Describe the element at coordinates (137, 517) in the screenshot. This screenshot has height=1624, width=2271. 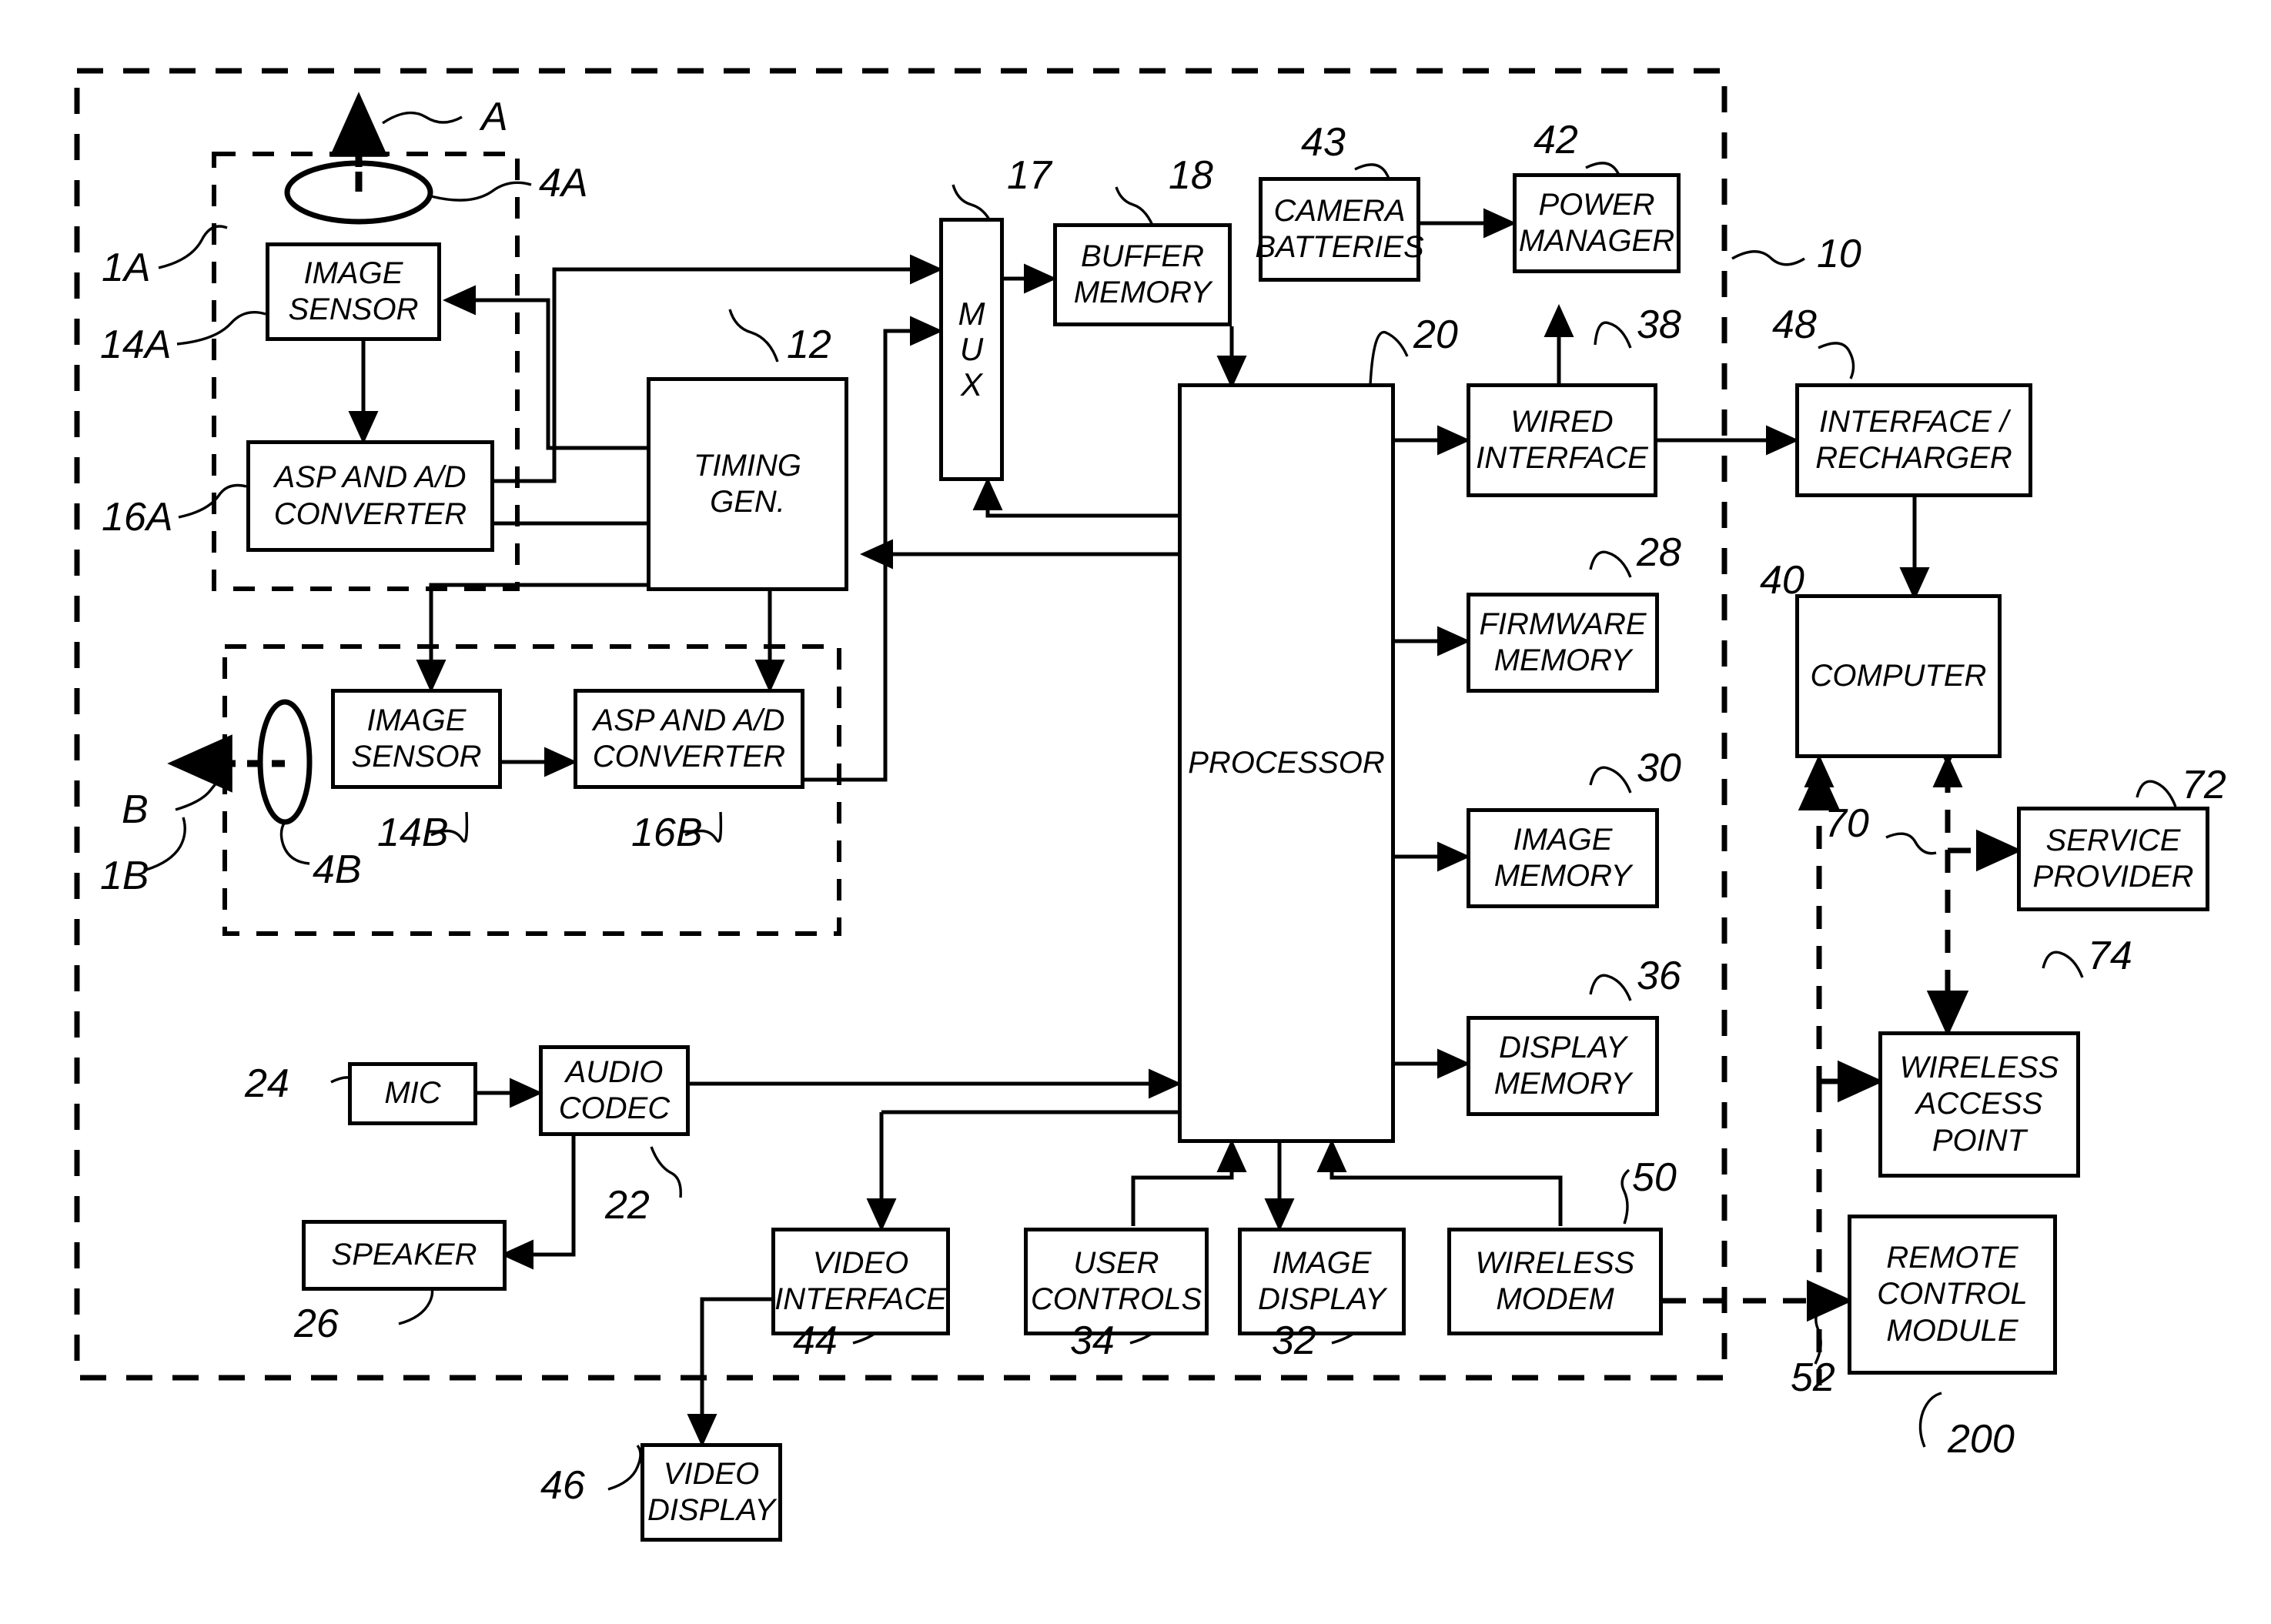
I see `ref-asp-ad-a: 16A` at that location.